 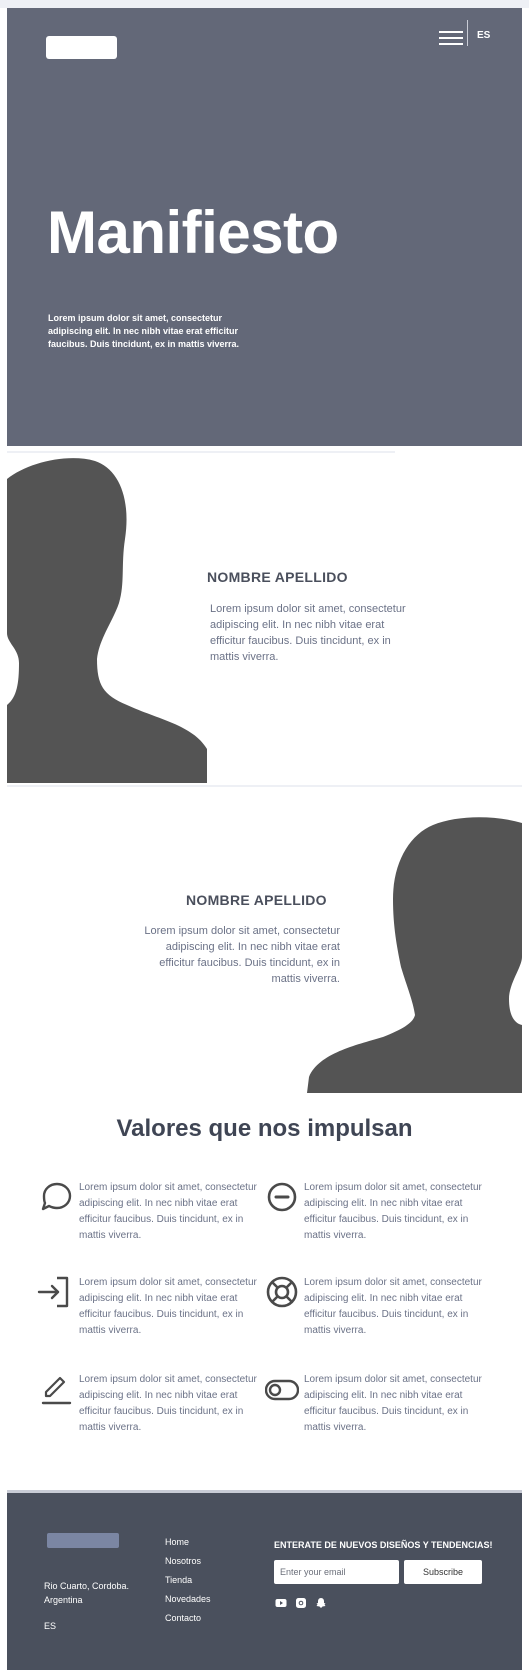 I want to click on email-input, so click(x=336, y=1572).